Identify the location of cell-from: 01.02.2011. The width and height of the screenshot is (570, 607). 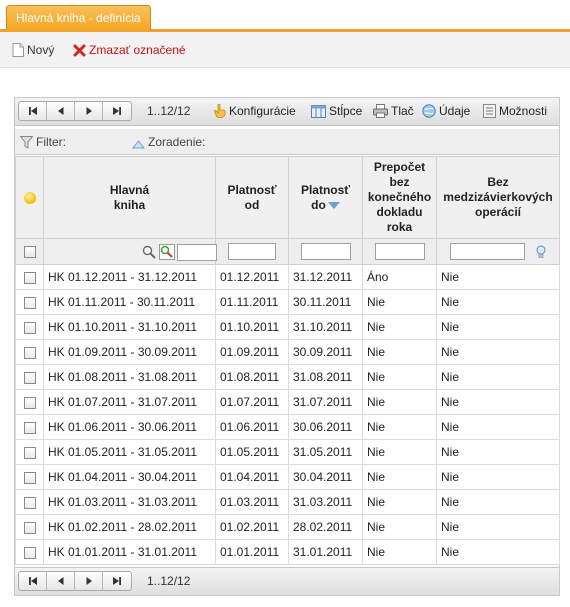
(252, 527).